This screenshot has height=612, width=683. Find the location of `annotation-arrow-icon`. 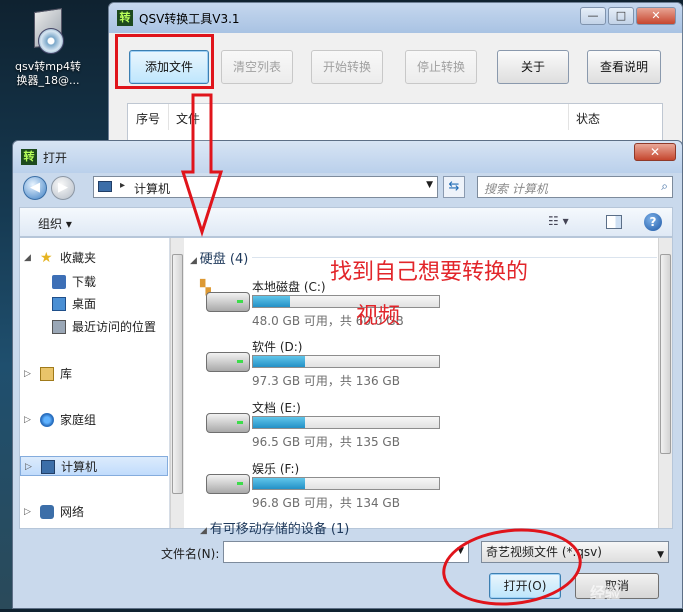

annotation-arrow-icon is located at coordinates (202, 165).